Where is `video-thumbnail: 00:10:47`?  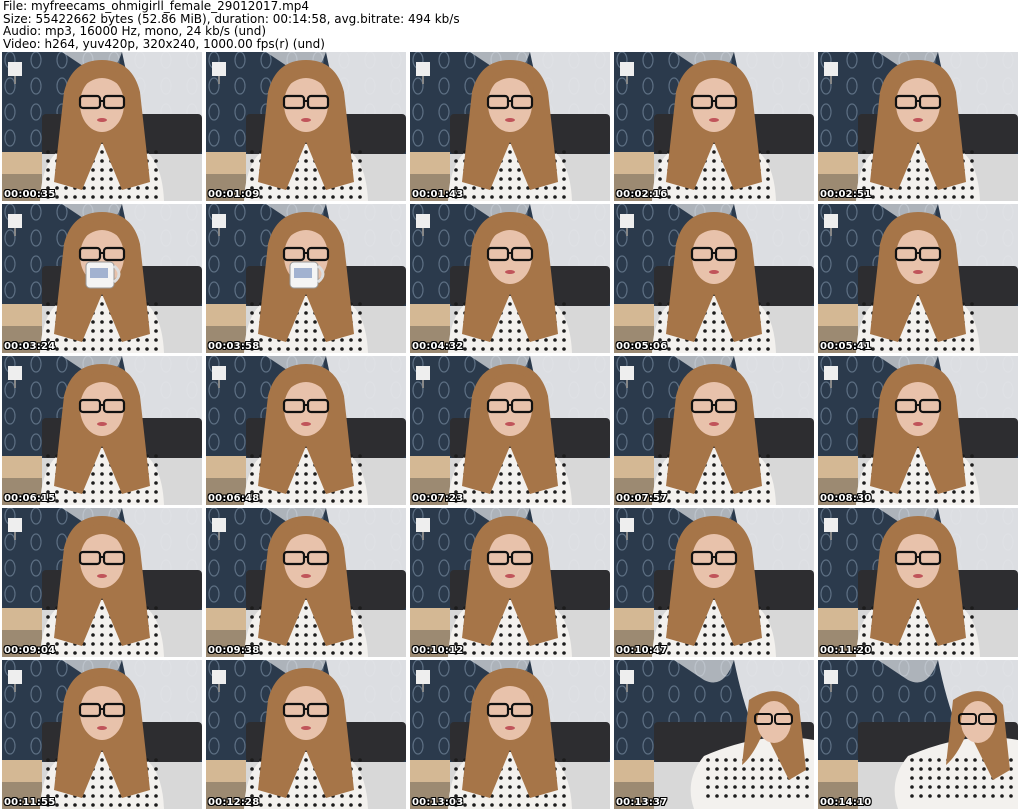
video-thumbnail: 00:10:47 is located at coordinates (714, 582).